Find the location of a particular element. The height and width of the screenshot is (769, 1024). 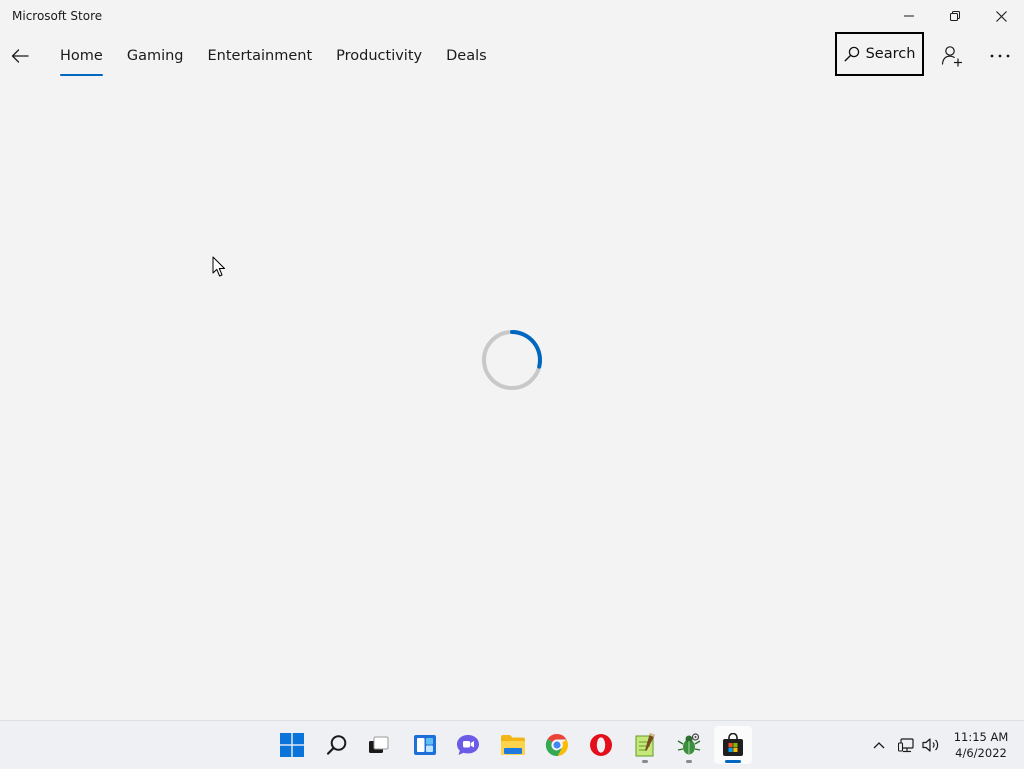

close-icon is located at coordinates (1001, 16).